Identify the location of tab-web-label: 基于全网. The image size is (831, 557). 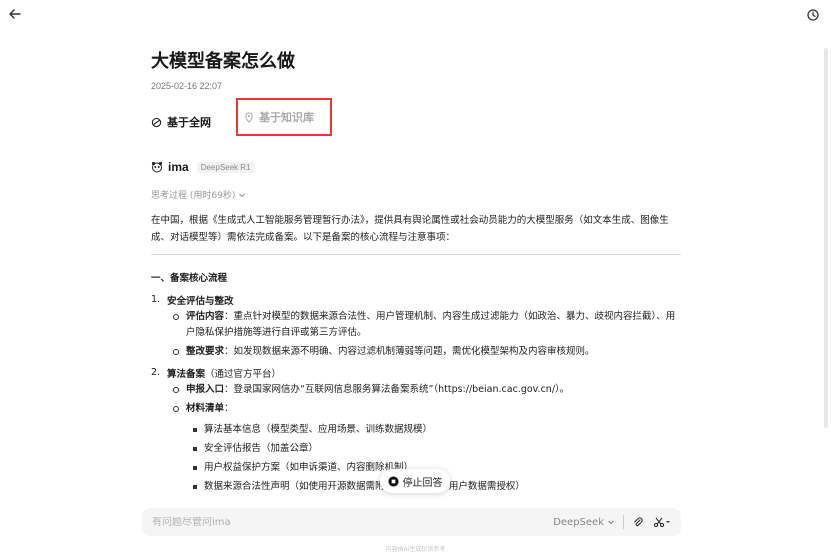
(189, 122).